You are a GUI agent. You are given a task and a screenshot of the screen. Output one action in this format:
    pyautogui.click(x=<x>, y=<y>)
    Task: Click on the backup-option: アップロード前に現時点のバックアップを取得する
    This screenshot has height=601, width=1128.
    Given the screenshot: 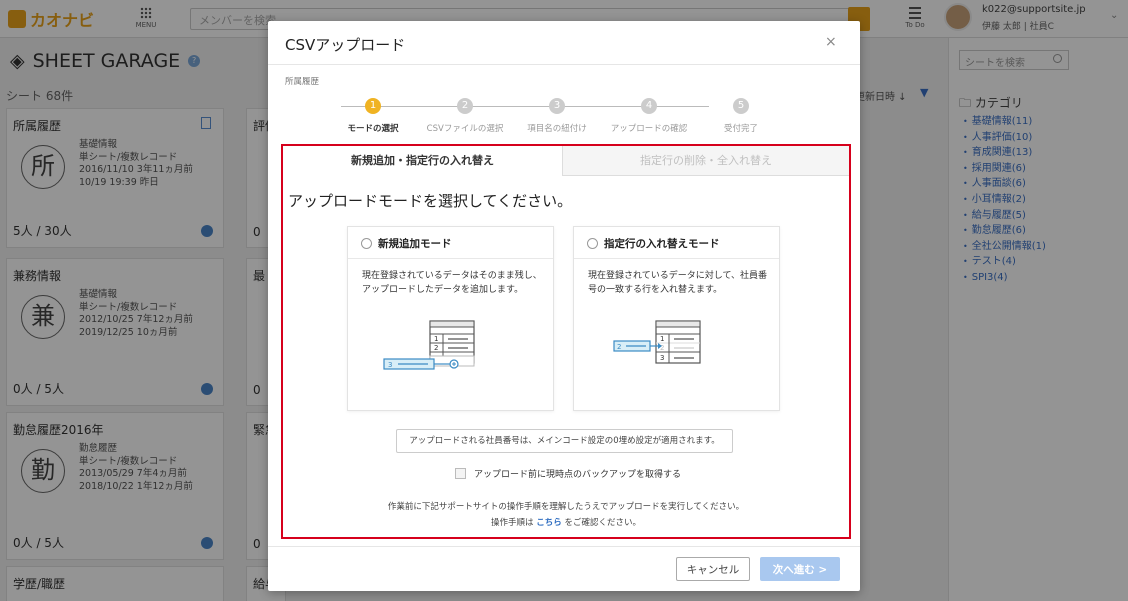 What is the action you would take?
    pyautogui.click(x=568, y=473)
    